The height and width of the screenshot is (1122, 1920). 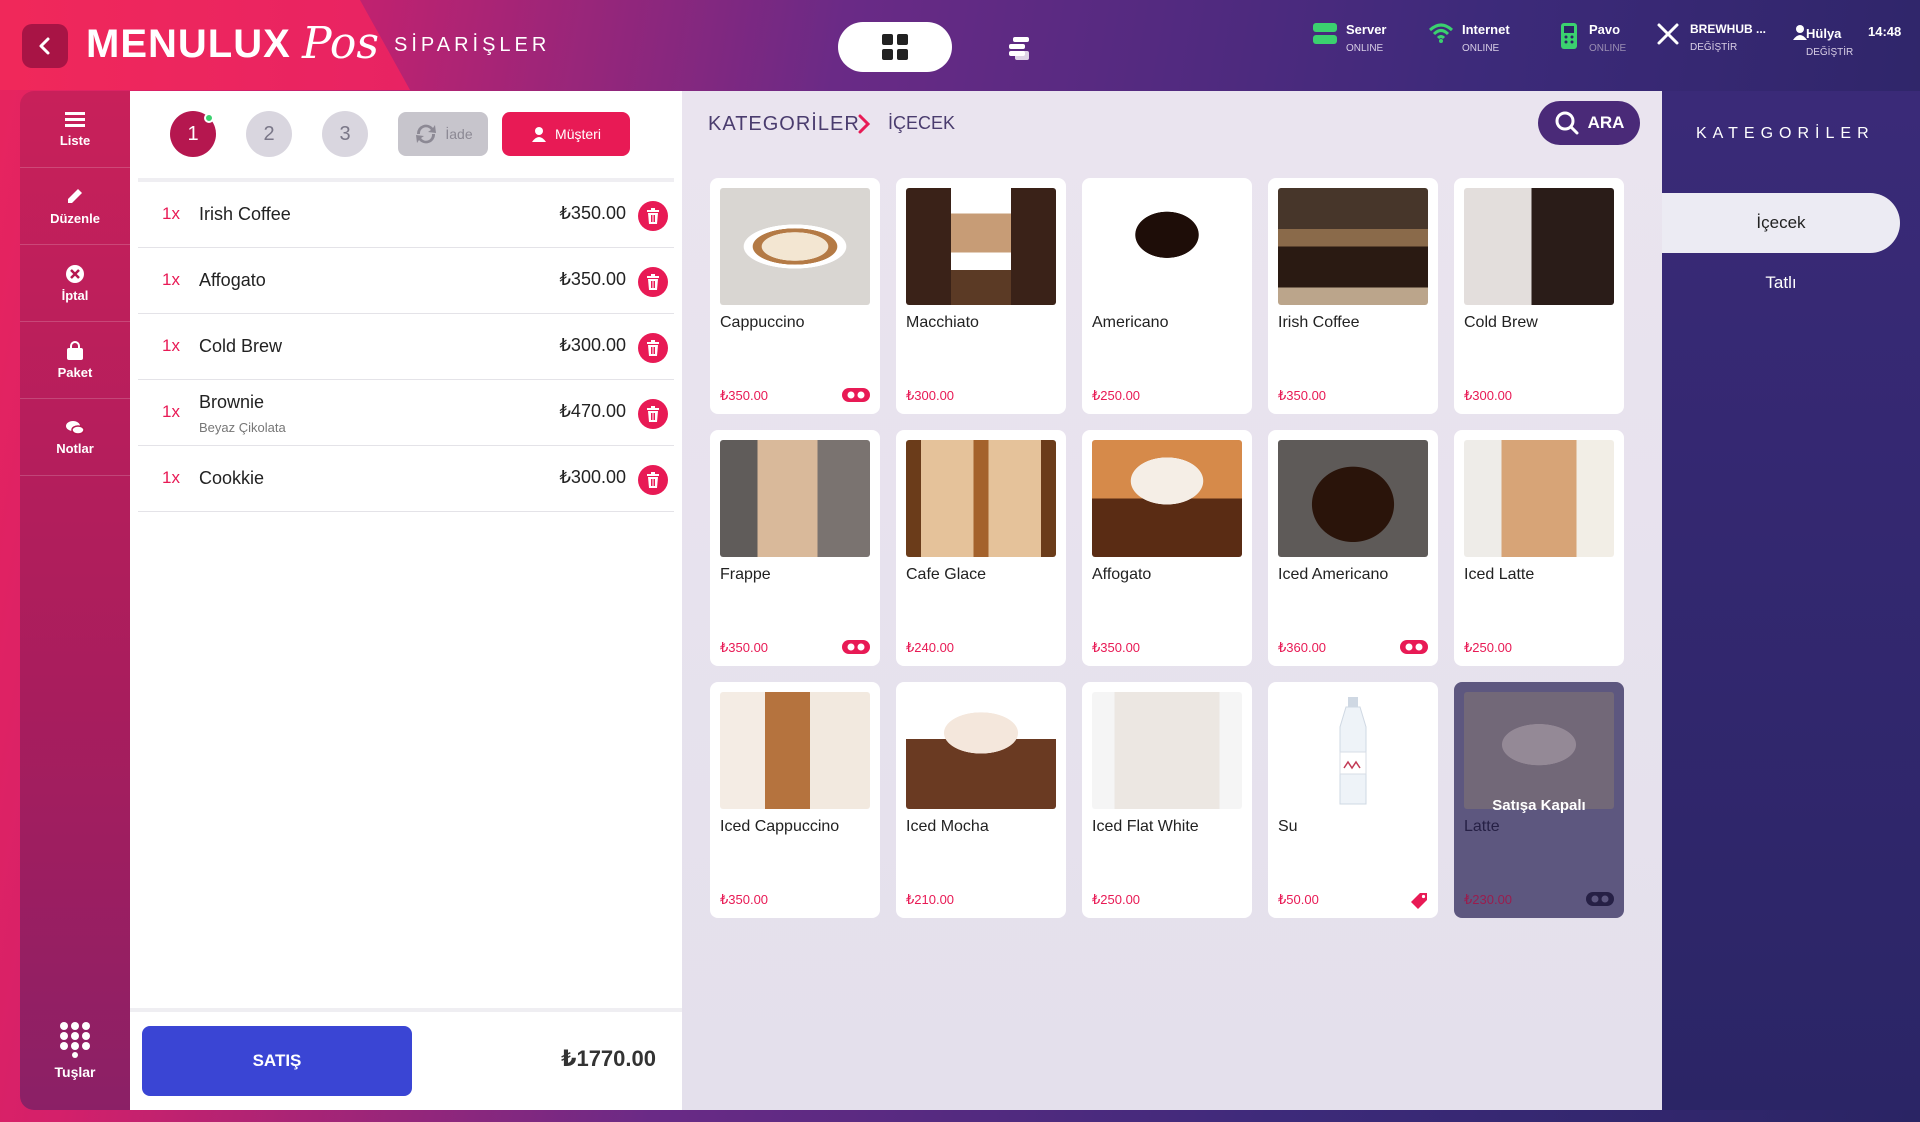 I want to click on trash-icon, so click(x=653, y=480).